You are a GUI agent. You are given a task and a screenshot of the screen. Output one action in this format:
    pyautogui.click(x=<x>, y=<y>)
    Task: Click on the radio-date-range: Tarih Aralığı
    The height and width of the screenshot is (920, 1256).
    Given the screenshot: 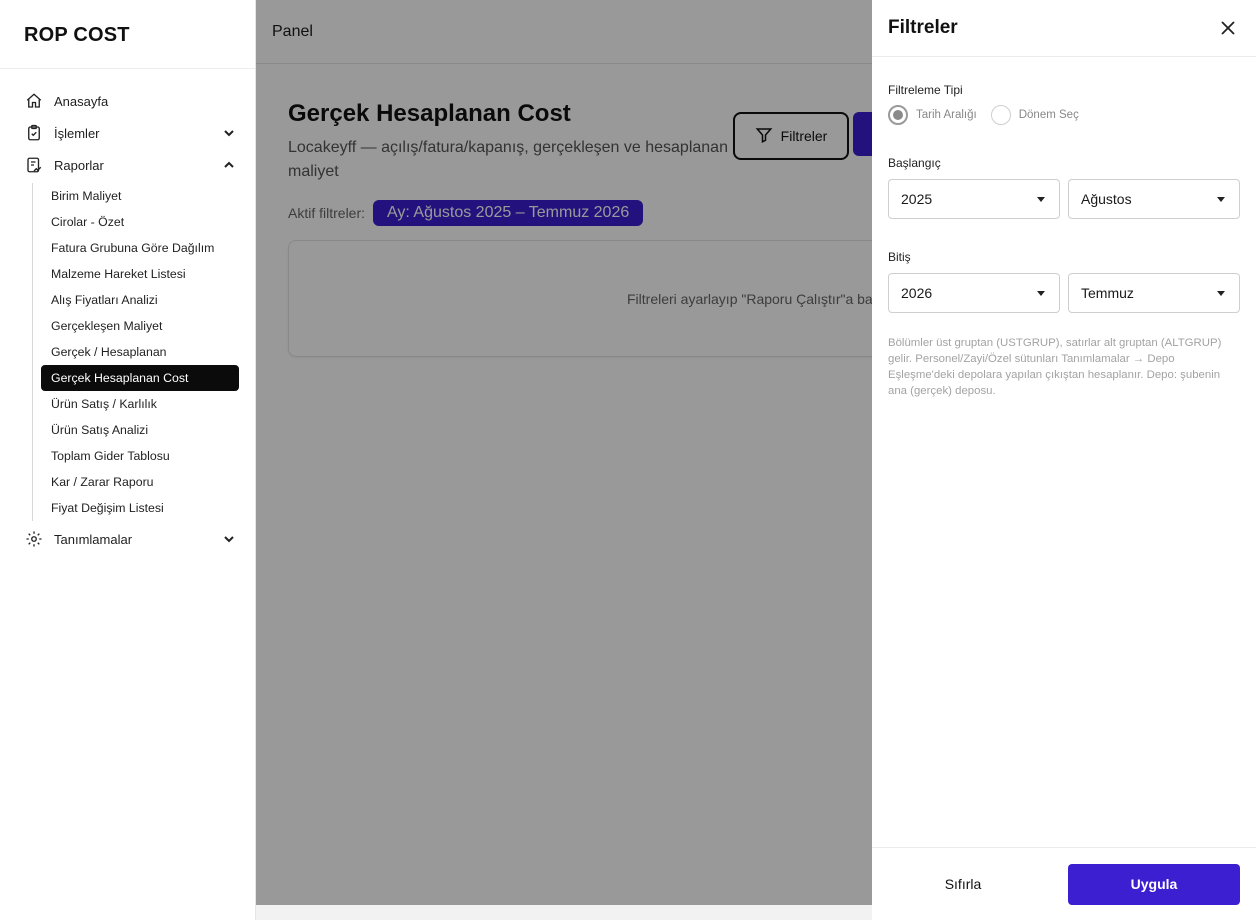 What is the action you would take?
    pyautogui.click(x=932, y=115)
    